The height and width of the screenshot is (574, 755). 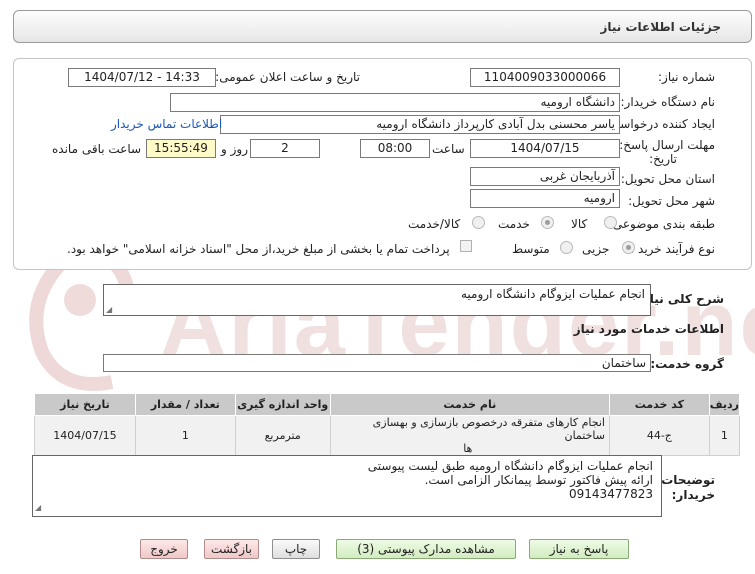 What do you see at coordinates (466, 246) in the screenshot?
I see `treasury-payment-checkbox` at bounding box center [466, 246].